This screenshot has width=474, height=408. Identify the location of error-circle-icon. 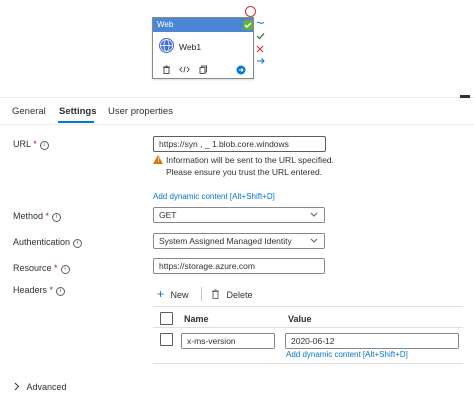
(250, 11).